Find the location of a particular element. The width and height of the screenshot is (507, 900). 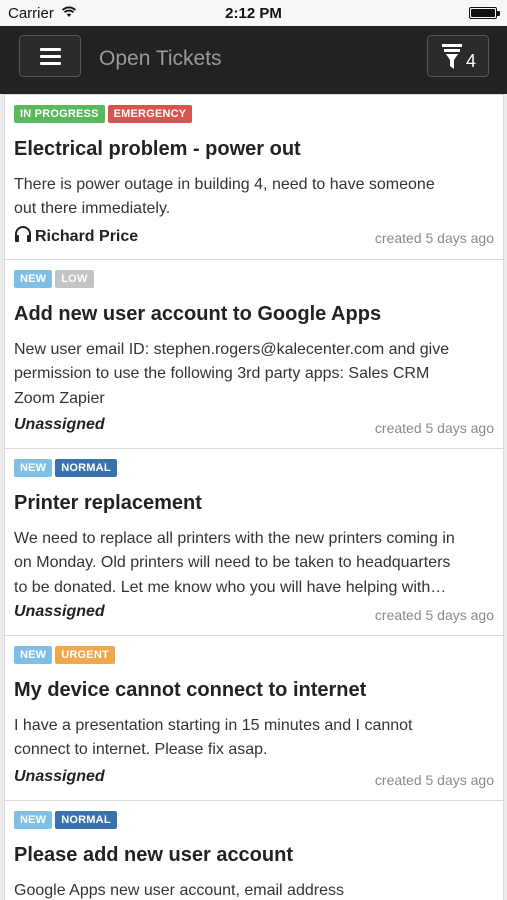

page-title: Open Tickets is located at coordinates (160, 58).